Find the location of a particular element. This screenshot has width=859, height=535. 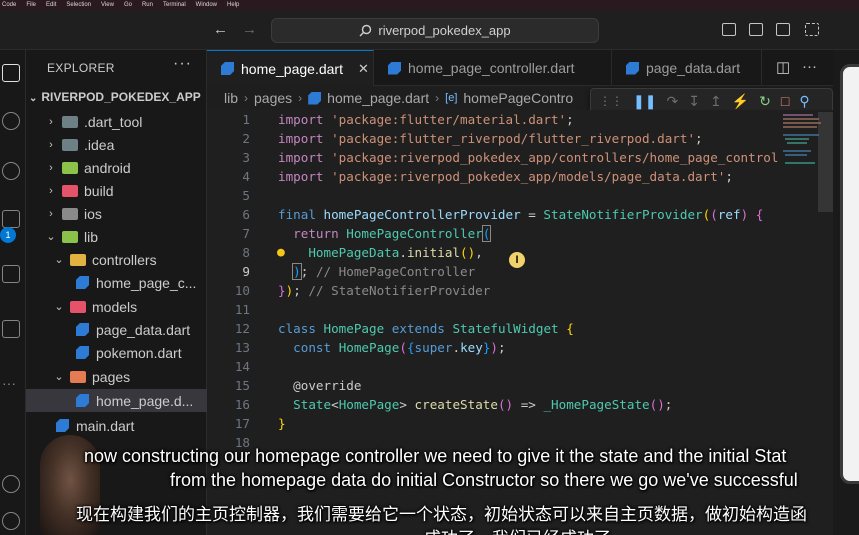

tree-item-label: .idea is located at coordinates (99, 144).